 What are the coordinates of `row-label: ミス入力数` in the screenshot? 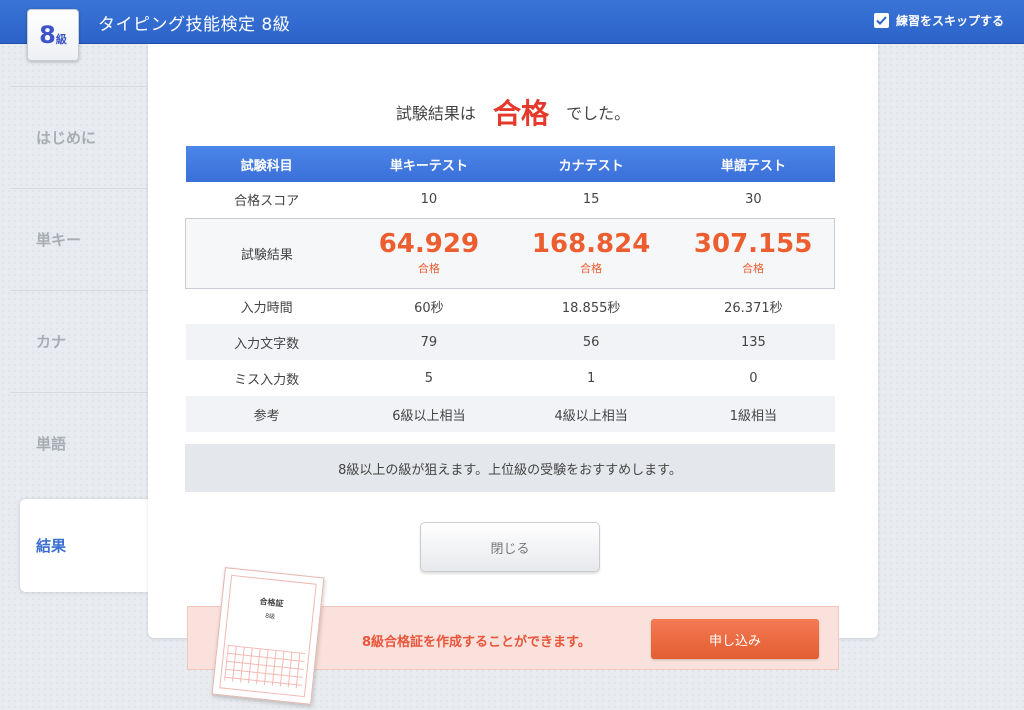 It's located at (267, 380).